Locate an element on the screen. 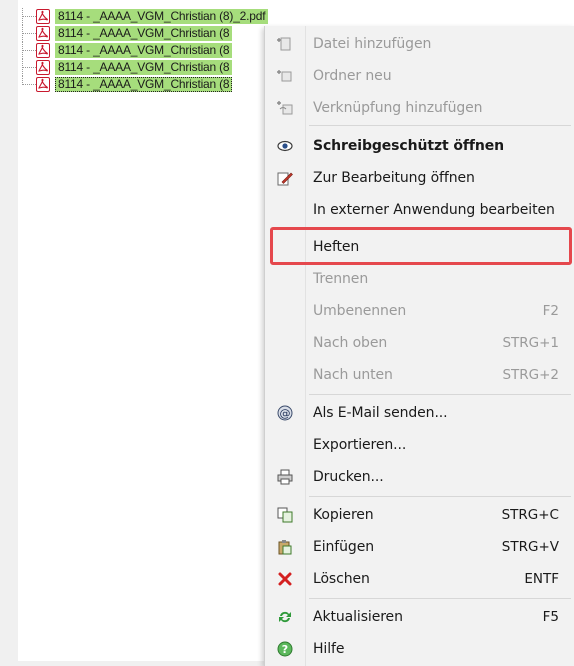 This screenshot has height=666, width=574. menu-item-open-readonly: Schreibgeschützt öffnen is located at coordinates (419, 146).